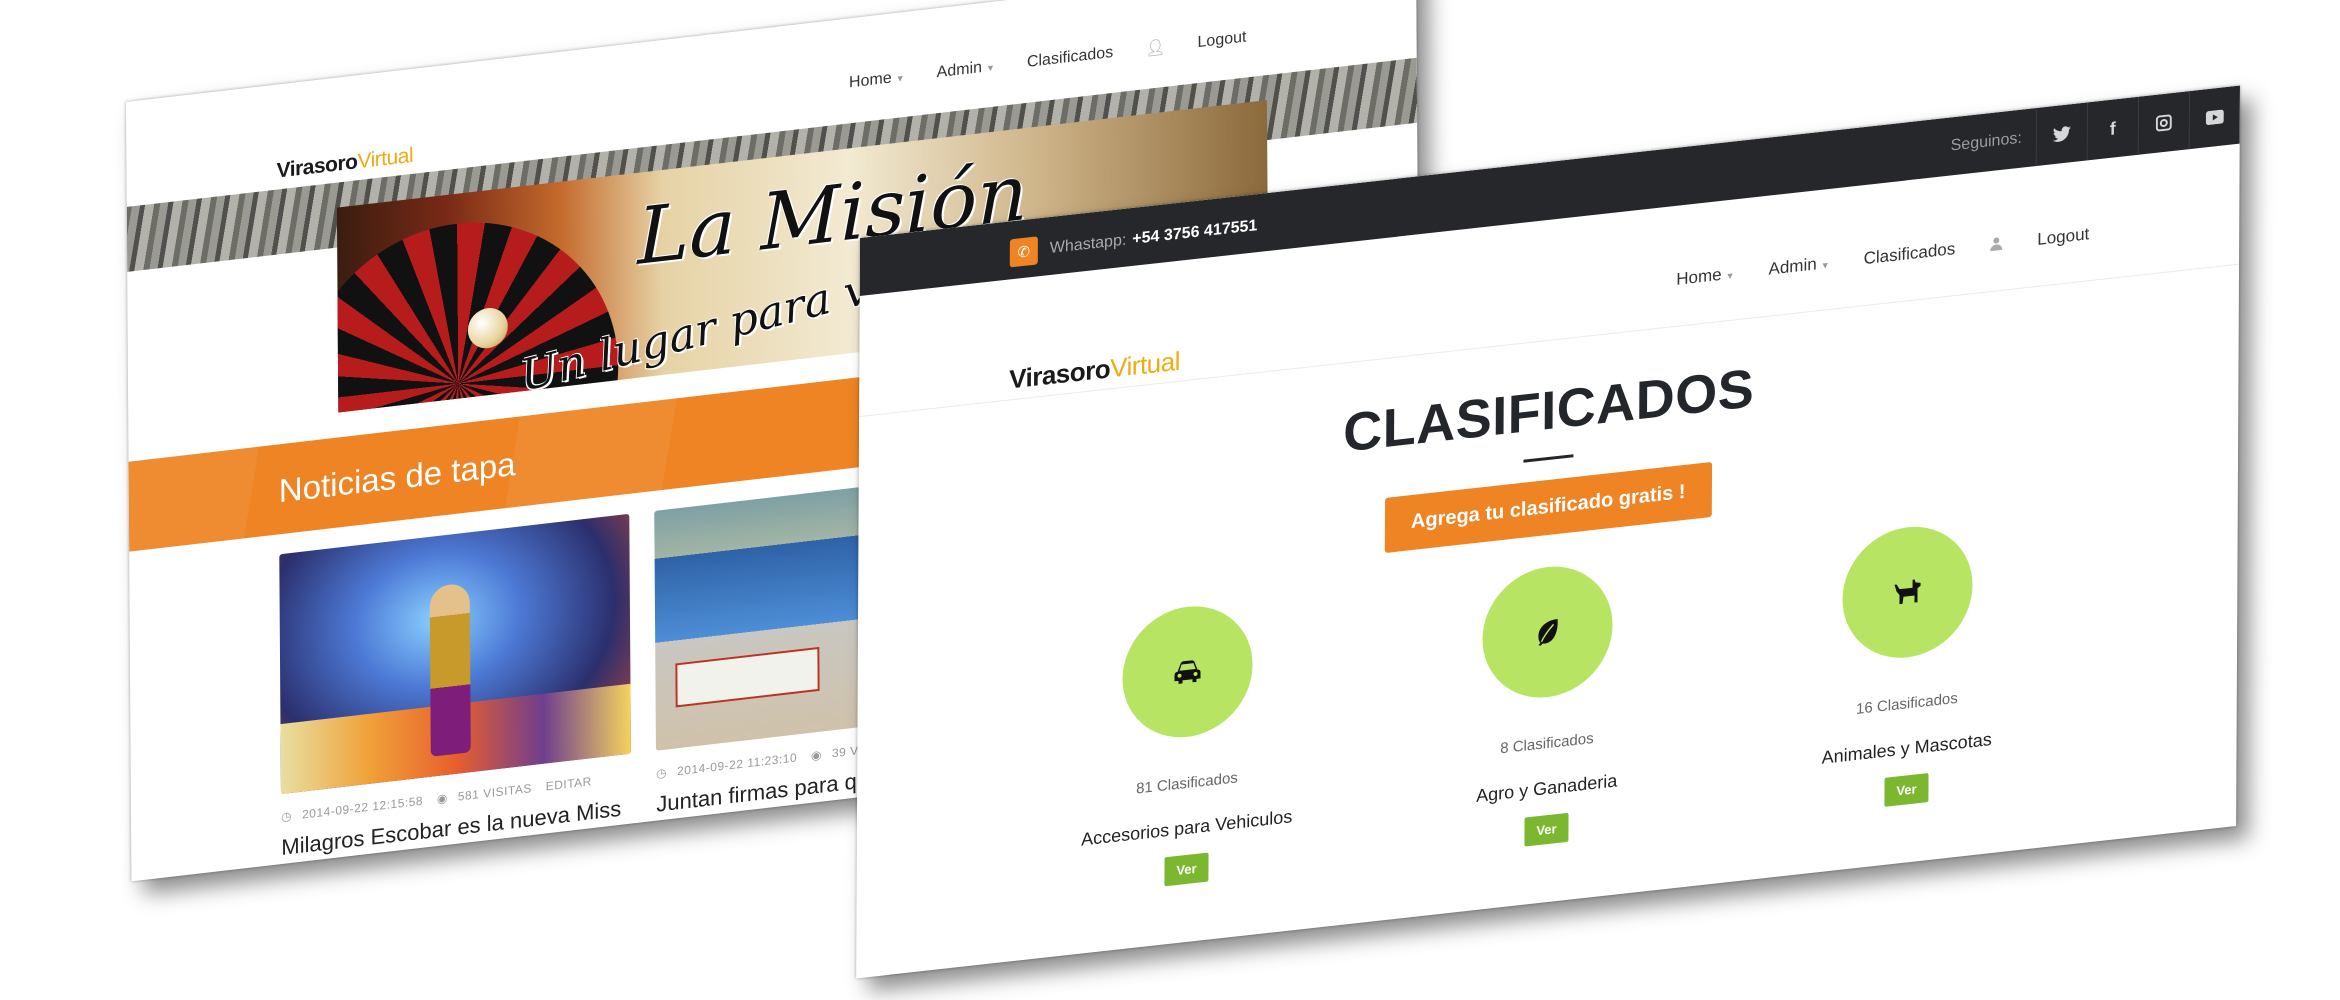 This screenshot has height=1000, width=2340. What do you see at coordinates (1548, 458) in the screenshot?
I see `title-divider` at bounding box center [1548, 458].